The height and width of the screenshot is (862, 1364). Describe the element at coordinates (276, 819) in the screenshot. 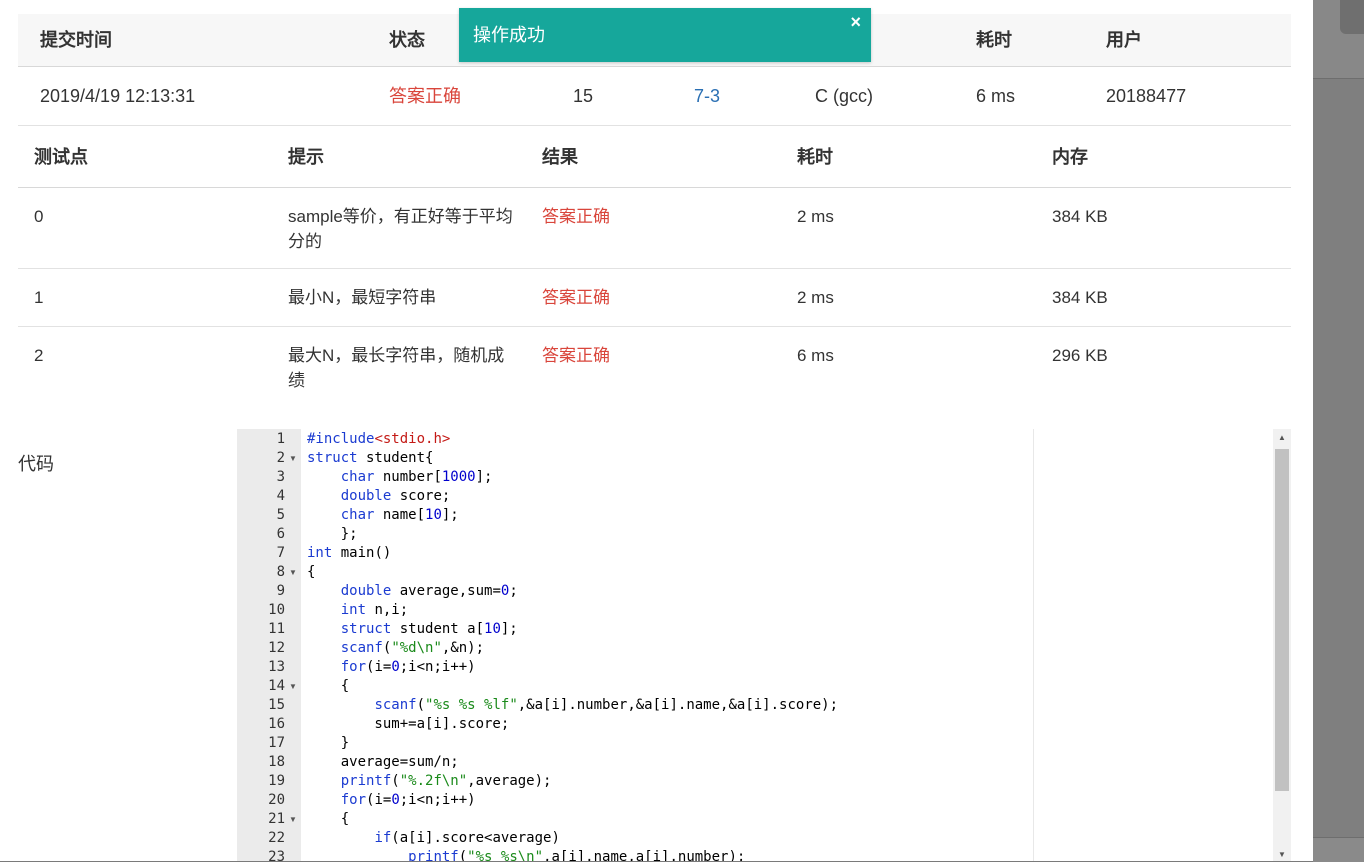

I see `line-number: 21` at that location.